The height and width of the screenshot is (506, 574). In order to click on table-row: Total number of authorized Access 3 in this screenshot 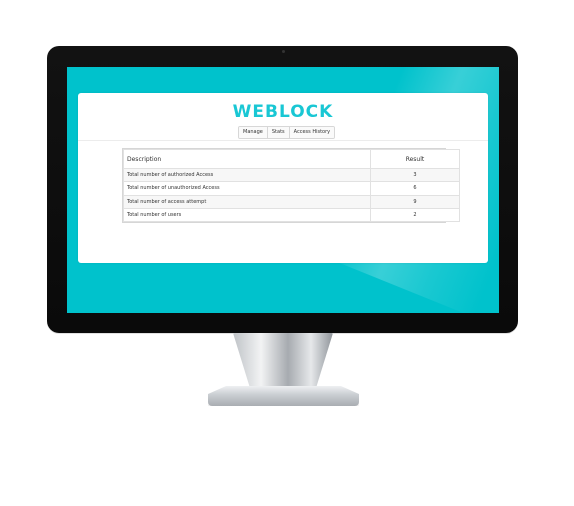, I will do `click(291, 175)`.